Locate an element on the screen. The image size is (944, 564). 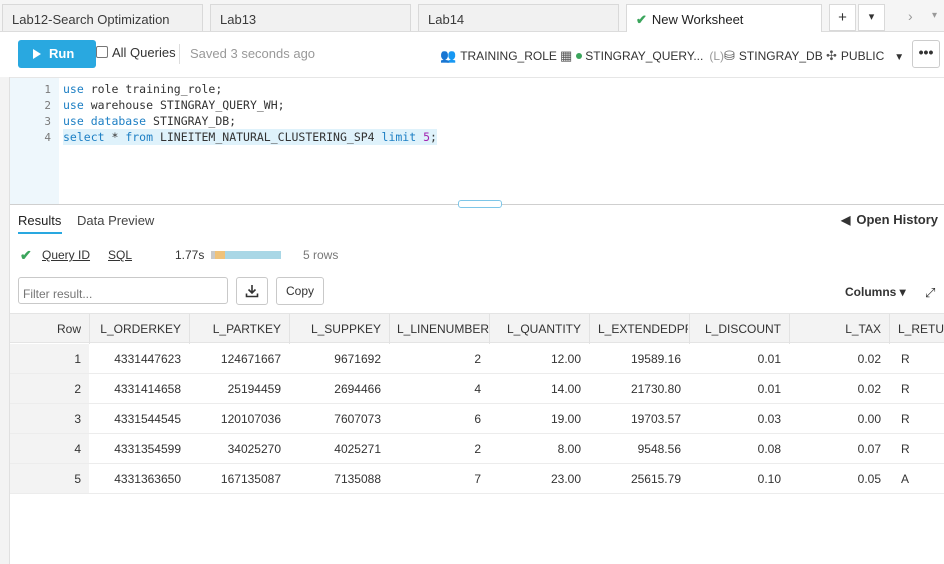
table-cell: 4 is located at coordinates (435, 389).